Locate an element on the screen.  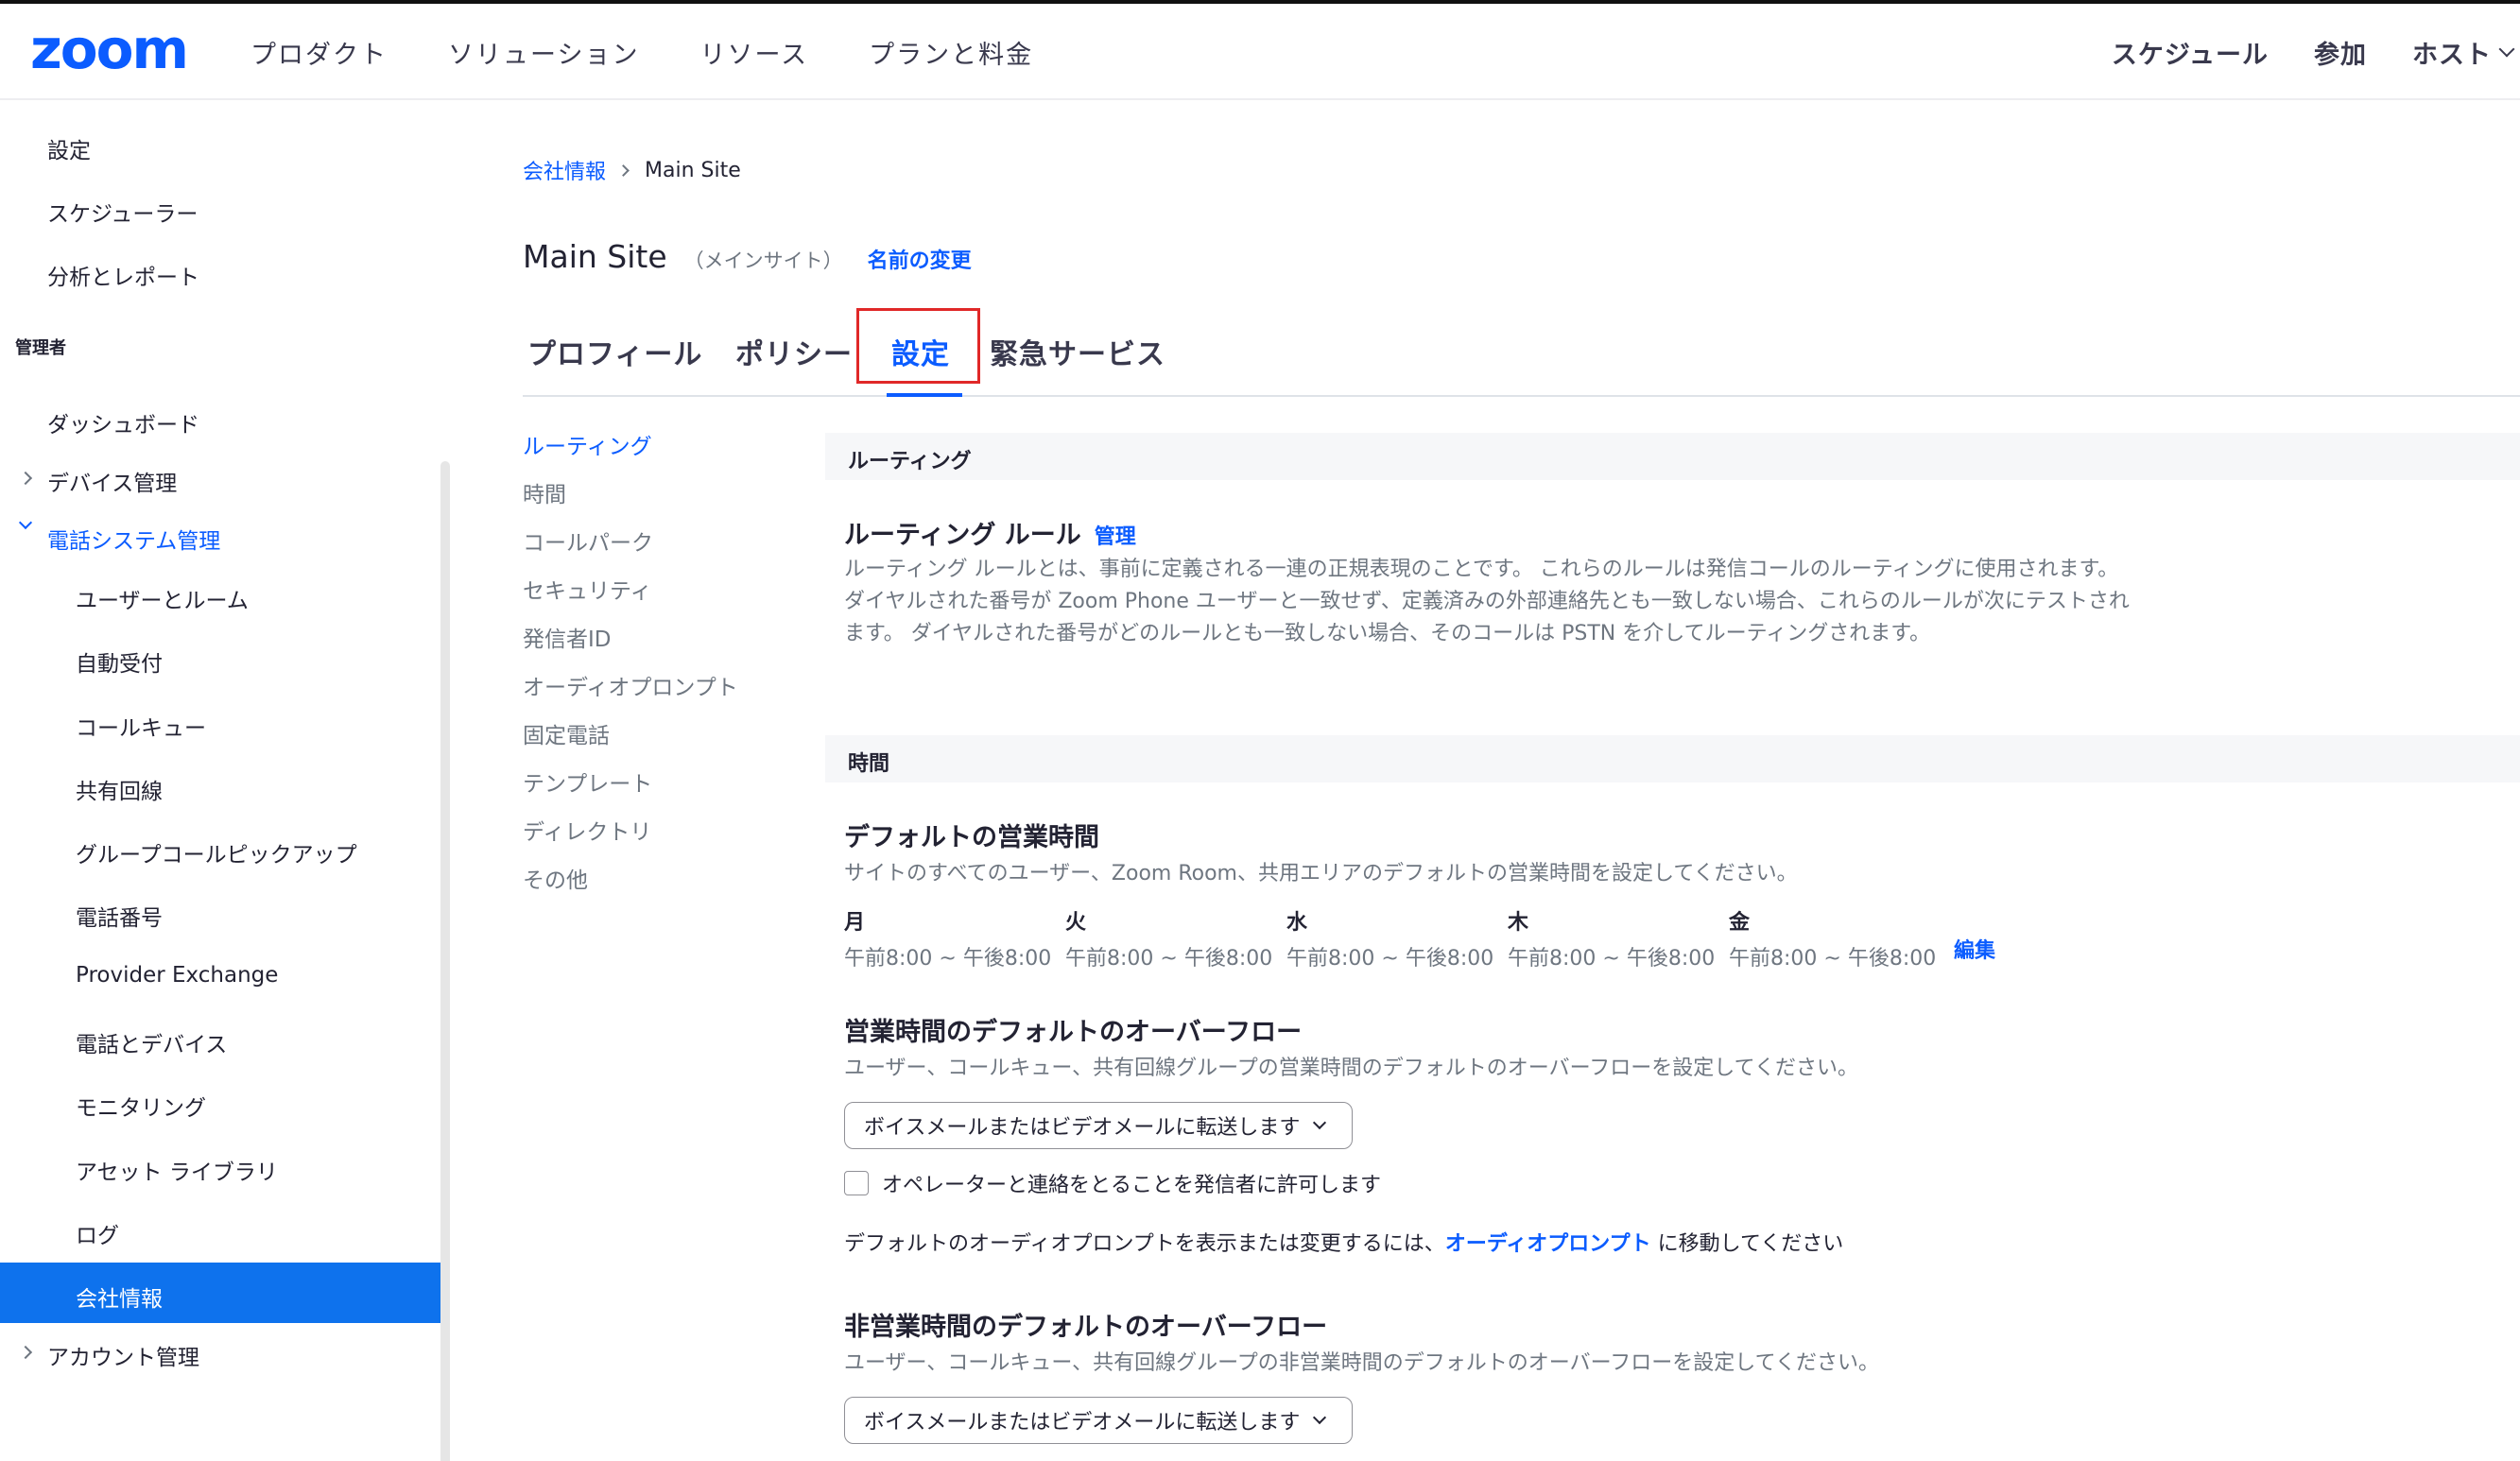
sidebar-item-users-rooms: ユーザーとルーム is located at coordinates (162, 598).